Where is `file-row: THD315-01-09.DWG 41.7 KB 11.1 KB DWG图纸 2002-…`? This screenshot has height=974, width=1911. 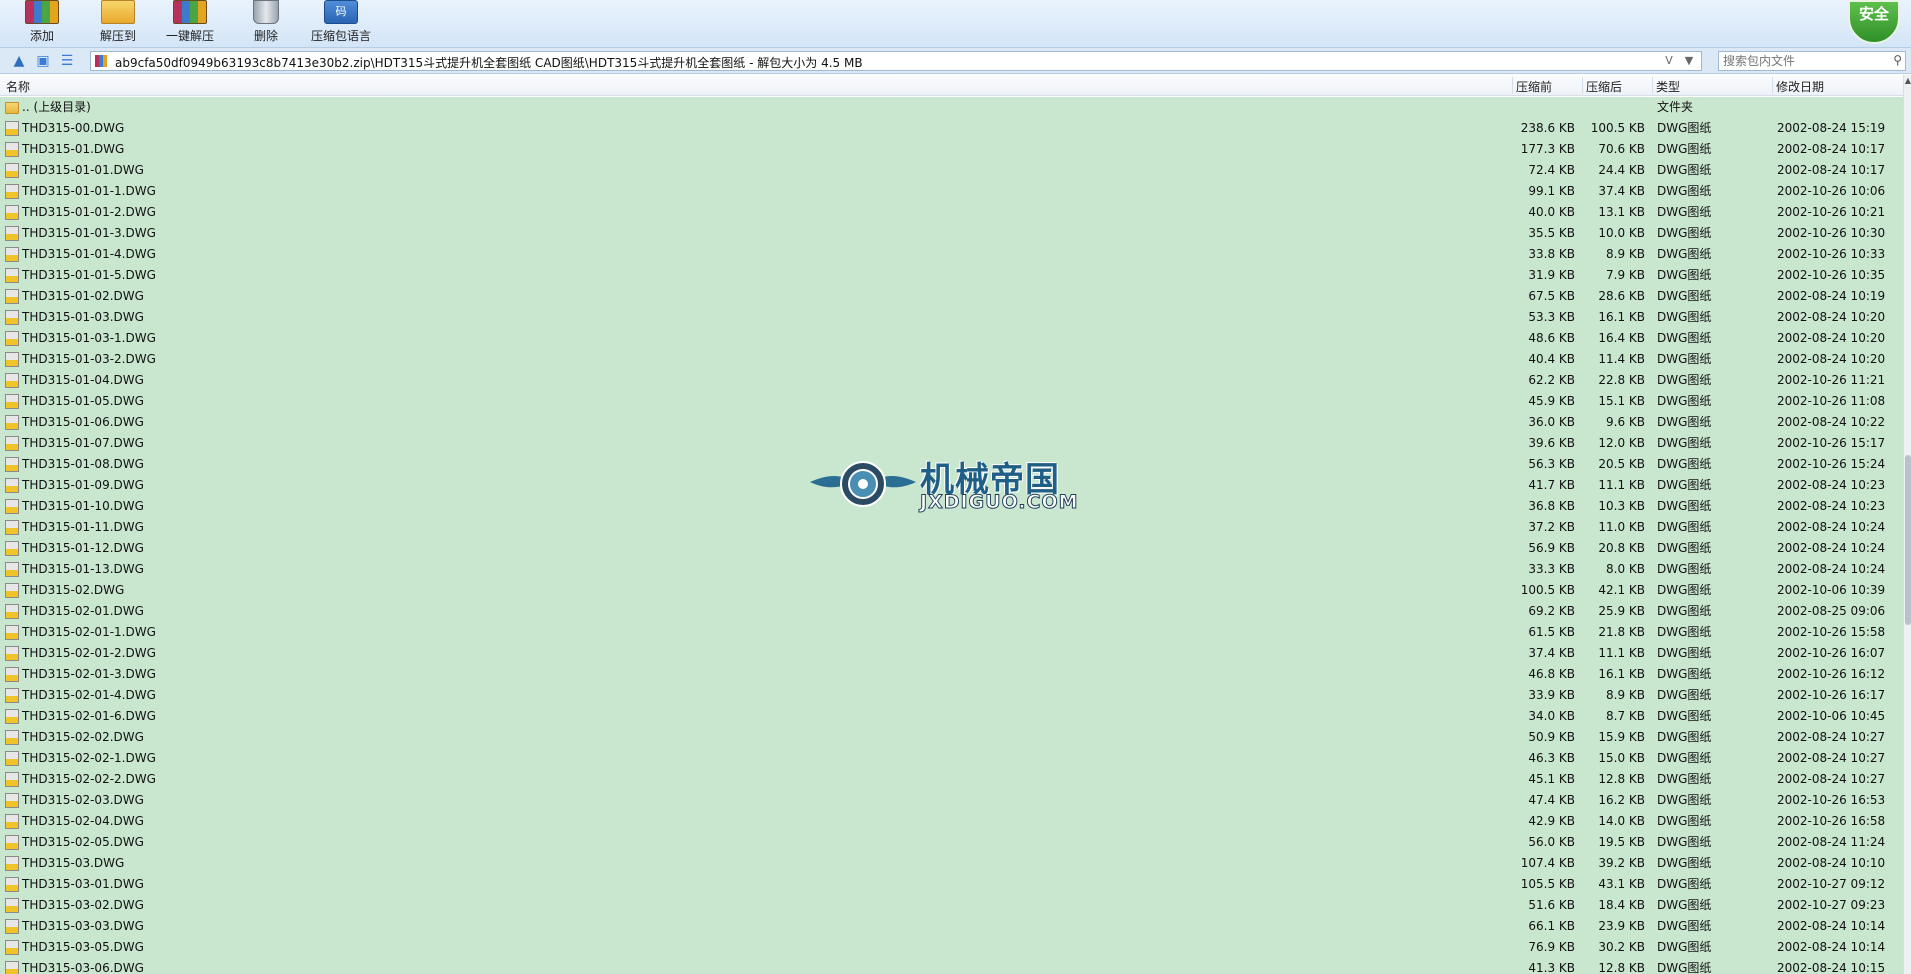
file-row: THD315-01-09.DWG 41.7 KB 11.1 KB DWG图纸 2002-… is located at coordinates (951, 485).